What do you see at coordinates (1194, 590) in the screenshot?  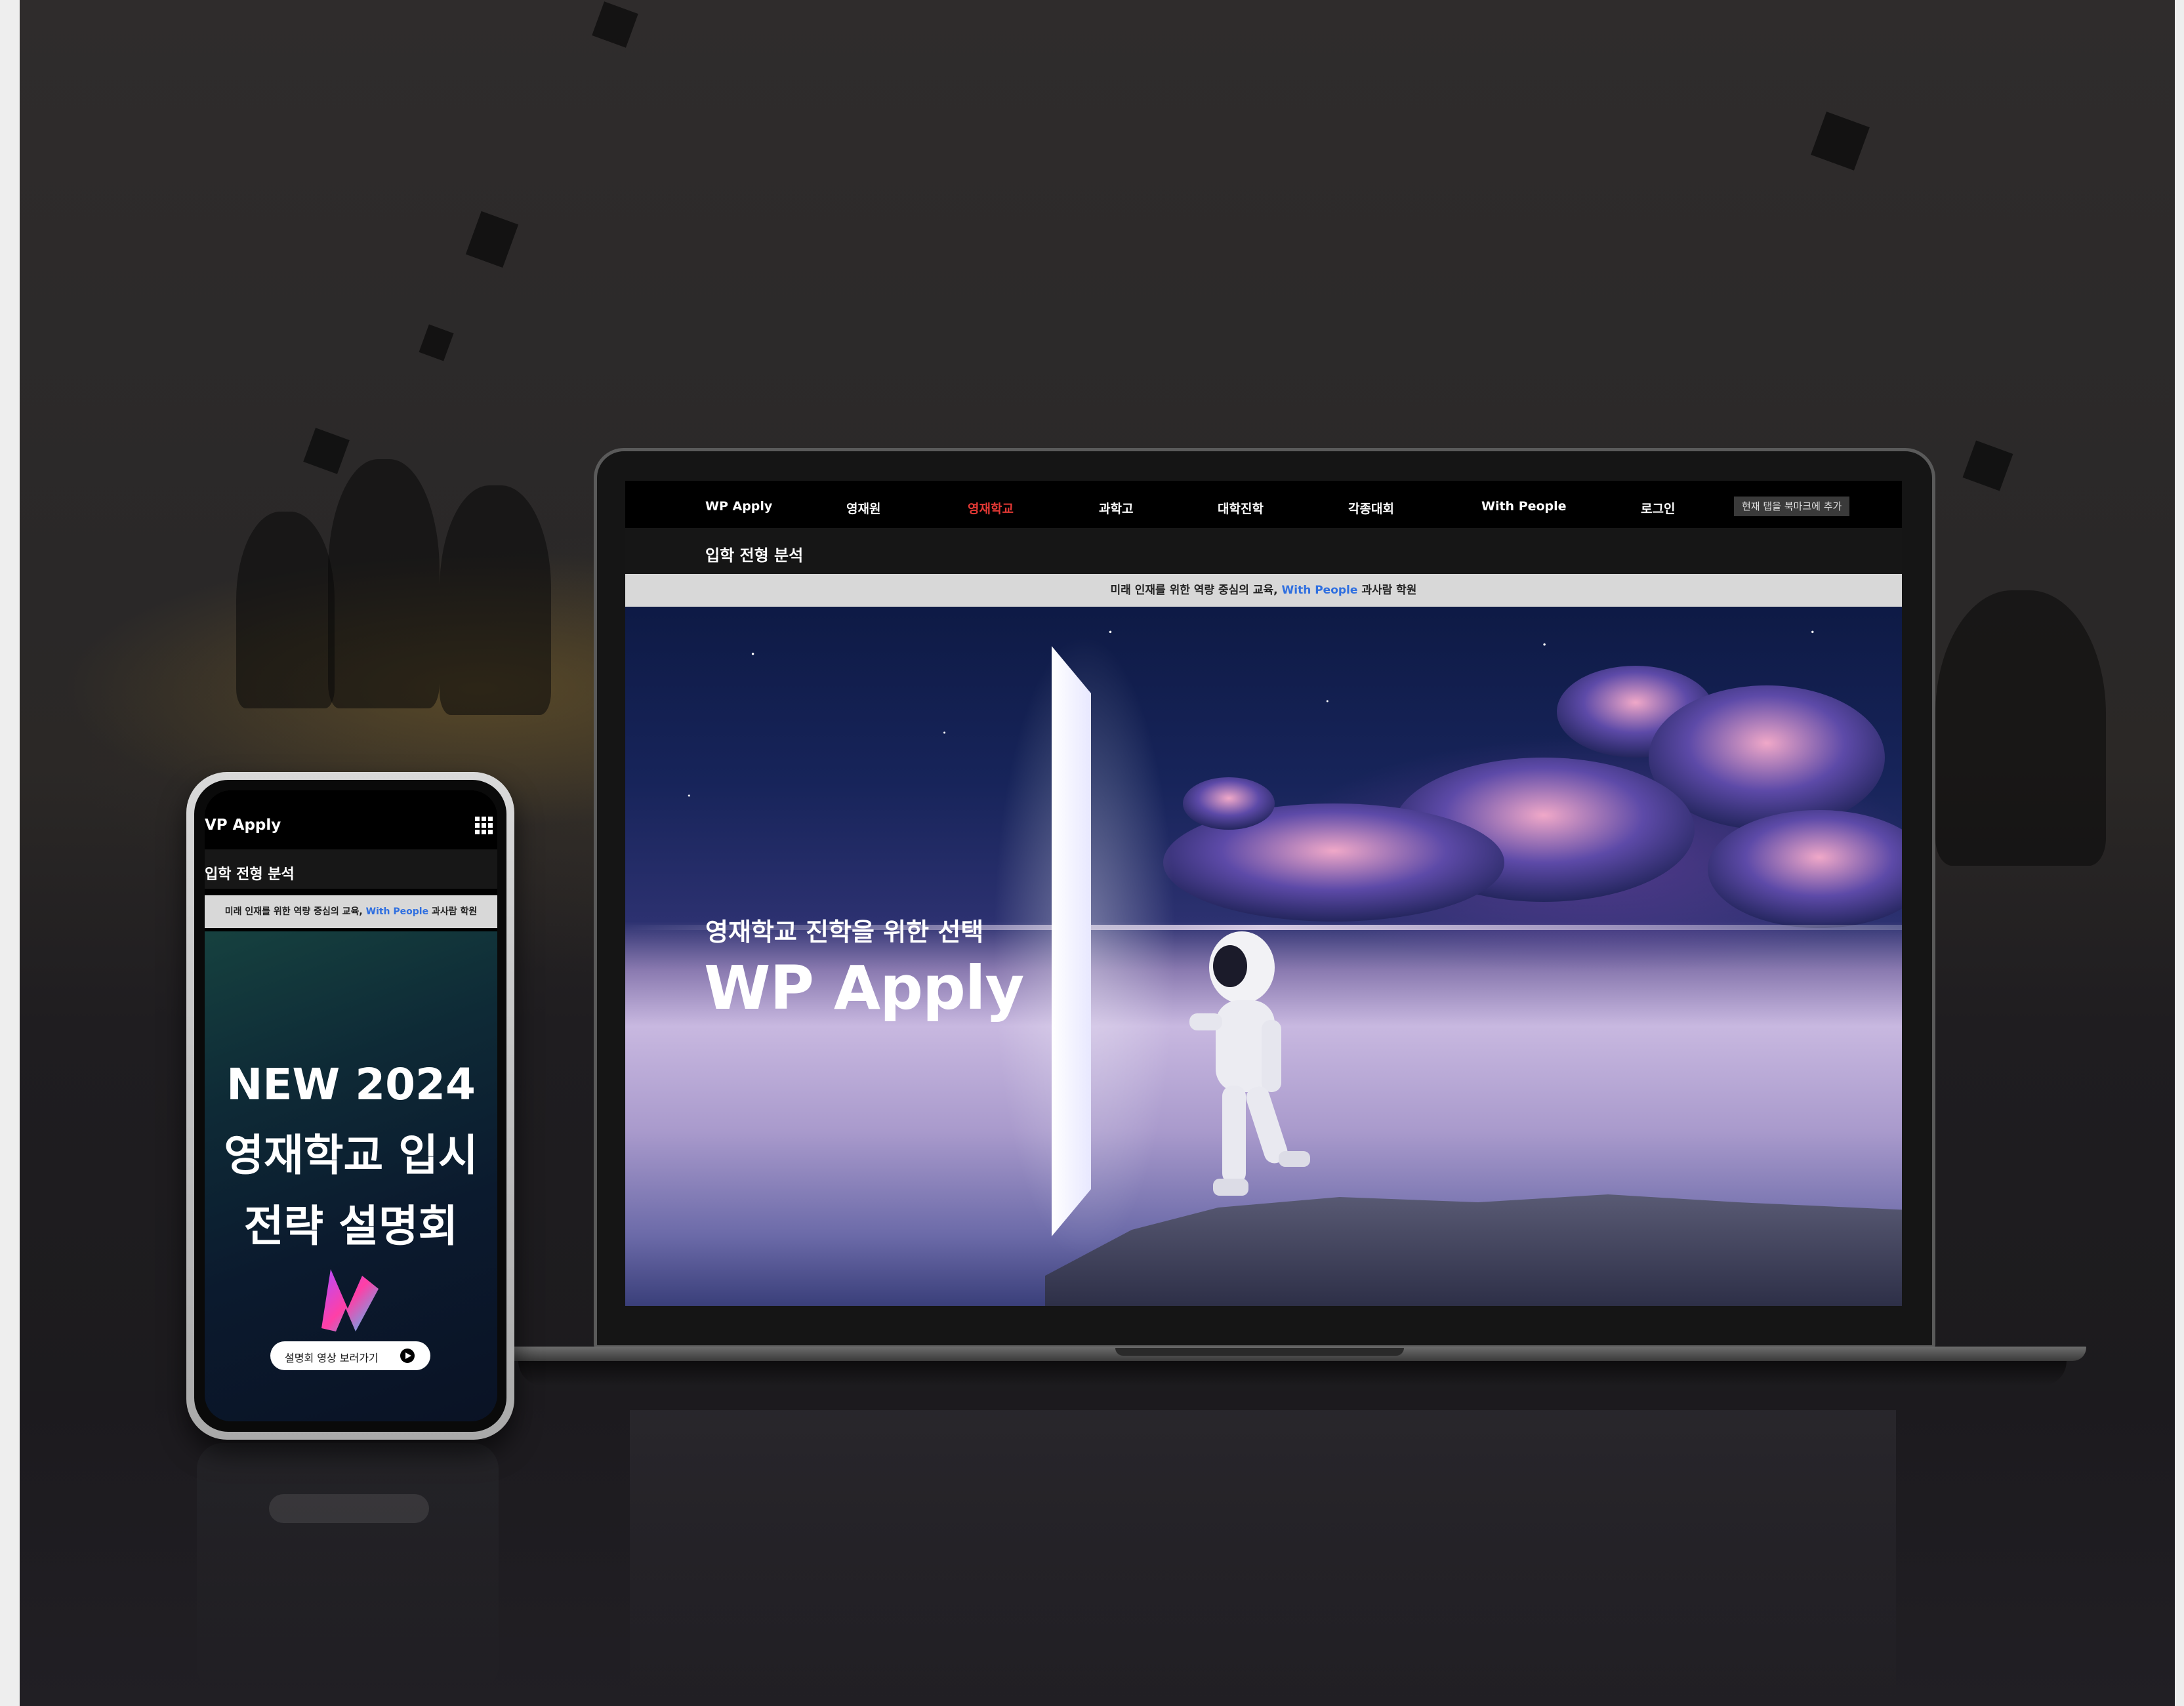 I see `banner-text: 미래 인재를 위한 역량 중심의 교육,` at bounding box center [1194, 590].